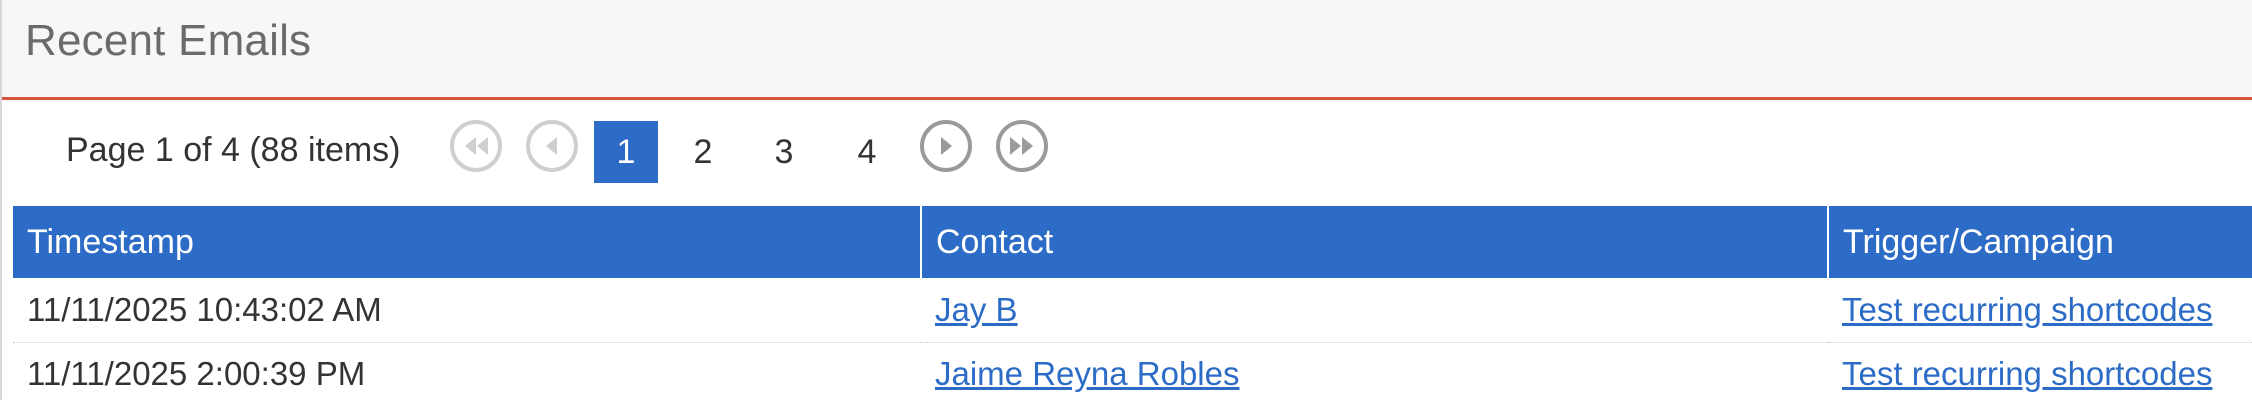 Image resolution: width=2252 pixels, height=400 pixels. What do you see at coordinates (467, 310) in the screenshot?
I see `timestamp-cell: 11/11/2025 10:43:02 AM` at bounding box center [467, 310].